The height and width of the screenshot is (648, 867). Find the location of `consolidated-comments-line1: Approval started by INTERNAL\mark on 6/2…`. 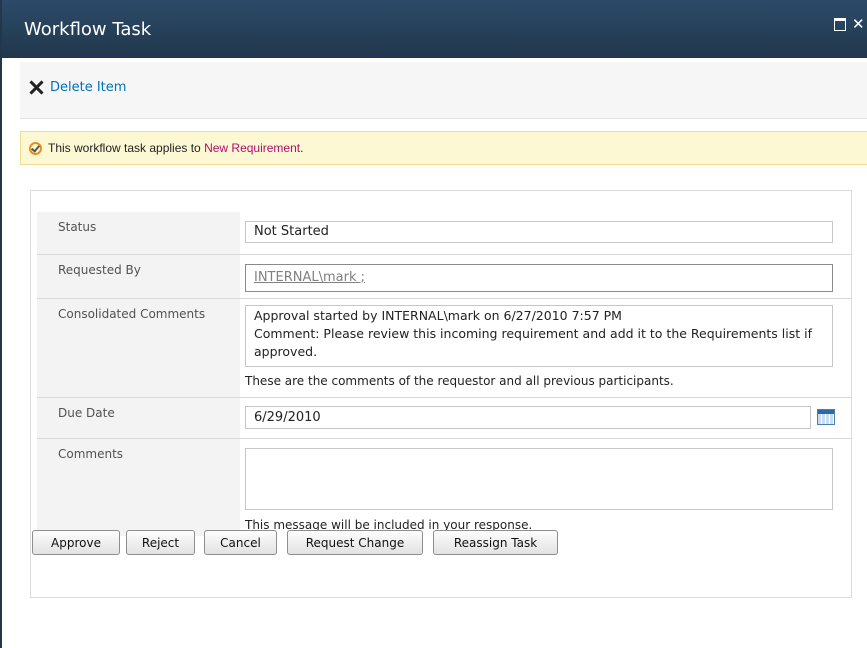

consolidated-comments-line1: Approval started by INTERNAL\mark on 6/2… is located at coordinates (438, 315).